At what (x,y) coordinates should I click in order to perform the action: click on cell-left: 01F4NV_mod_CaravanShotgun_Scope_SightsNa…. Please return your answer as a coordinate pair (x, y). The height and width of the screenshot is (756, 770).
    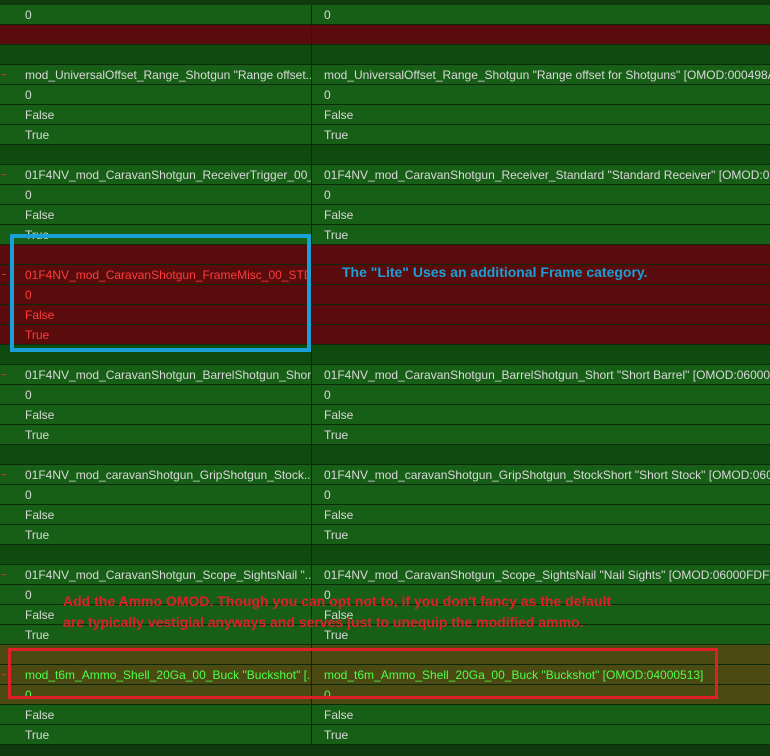
    Looking at the image, I should click on (156, 575).